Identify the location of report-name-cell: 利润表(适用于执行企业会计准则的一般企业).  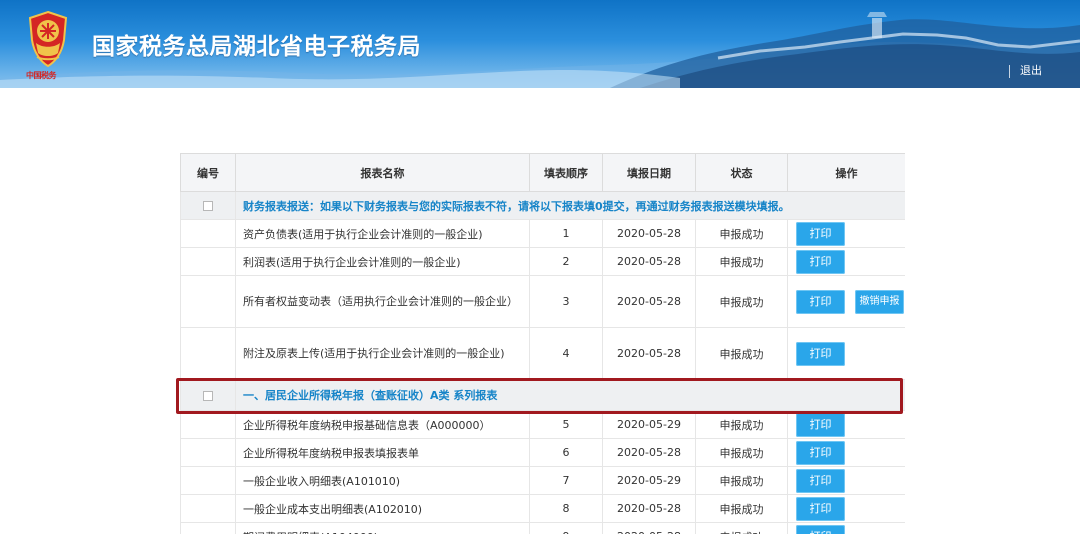
(382, 261).